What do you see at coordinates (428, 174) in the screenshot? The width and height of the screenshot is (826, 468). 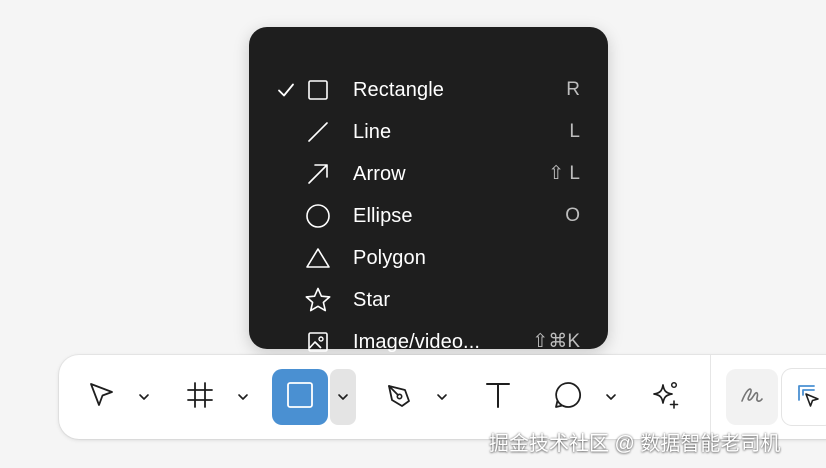 I see `menu-item-arrow: Arrow ⇧ L` at bounding box center [428, 174].